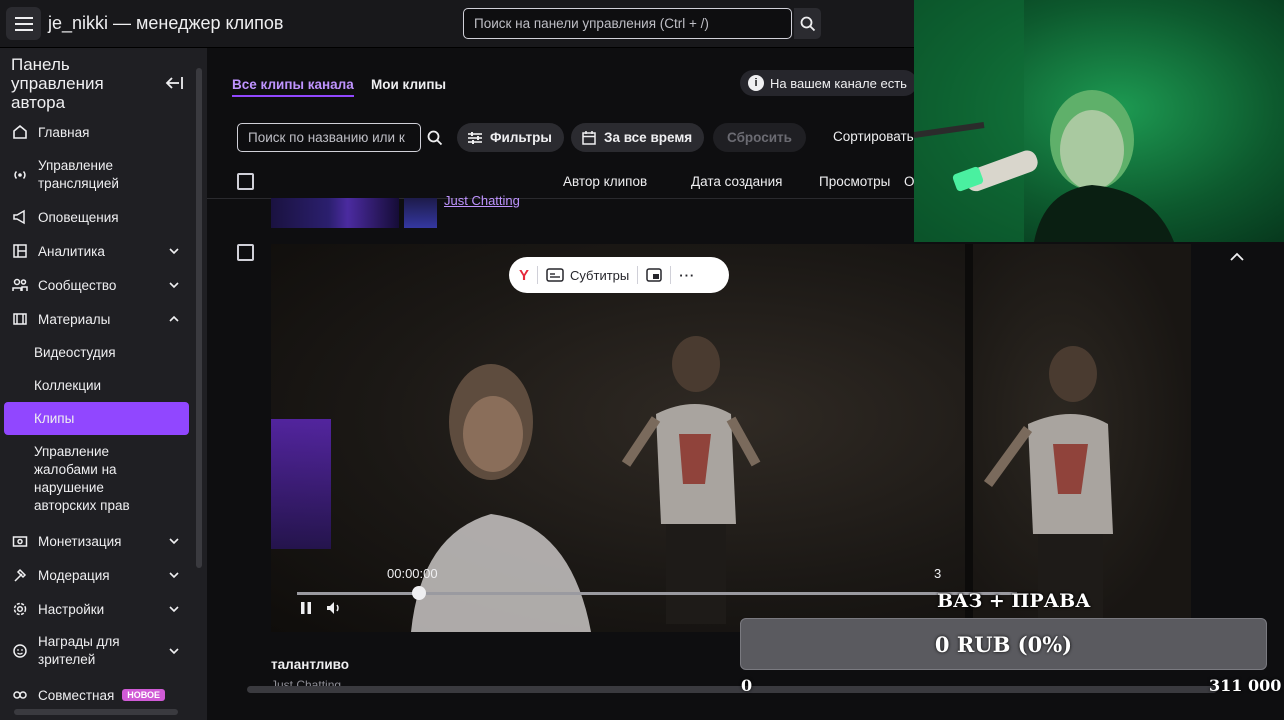 This screenshot has height=720, width=1284. I want to click on boy-figure, so click(691, 480).